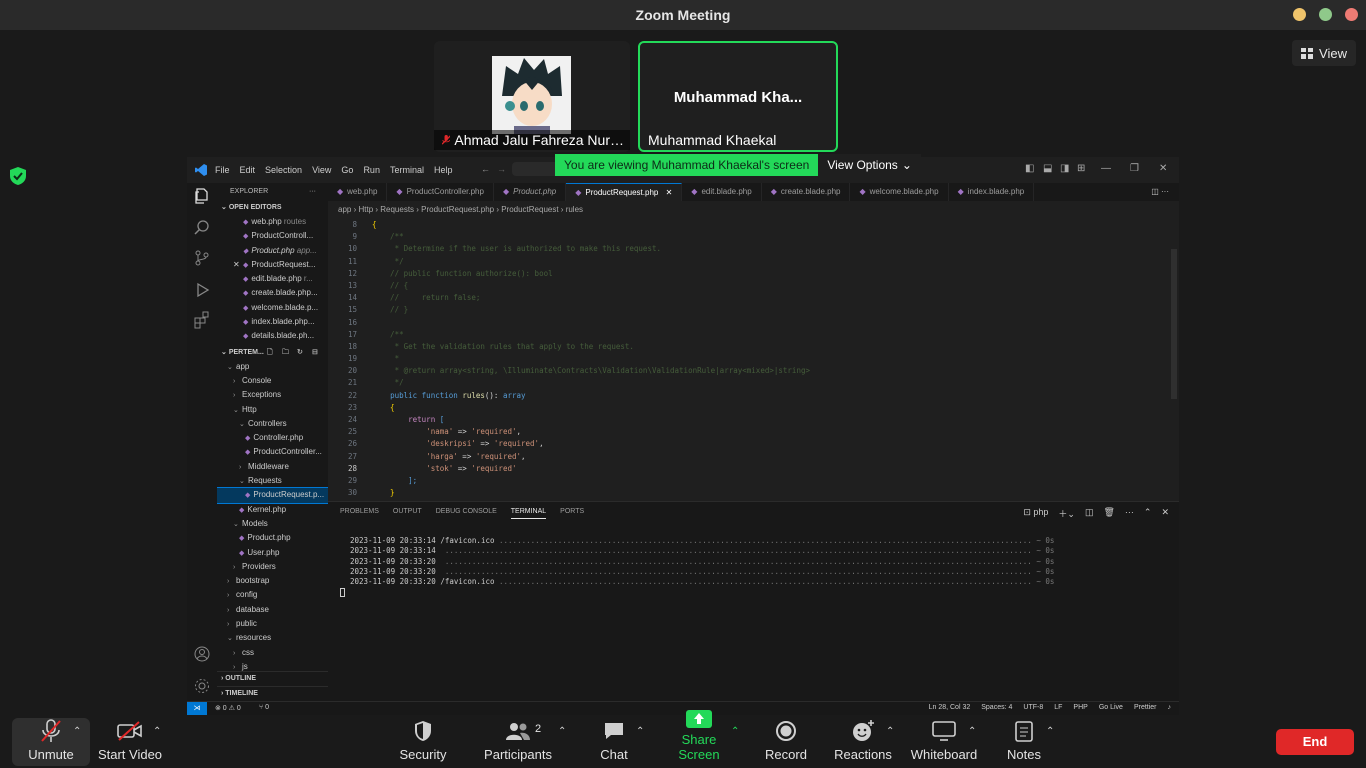  I want to click on new-terminal-icon: ＋⌄, so click(1066, 513).